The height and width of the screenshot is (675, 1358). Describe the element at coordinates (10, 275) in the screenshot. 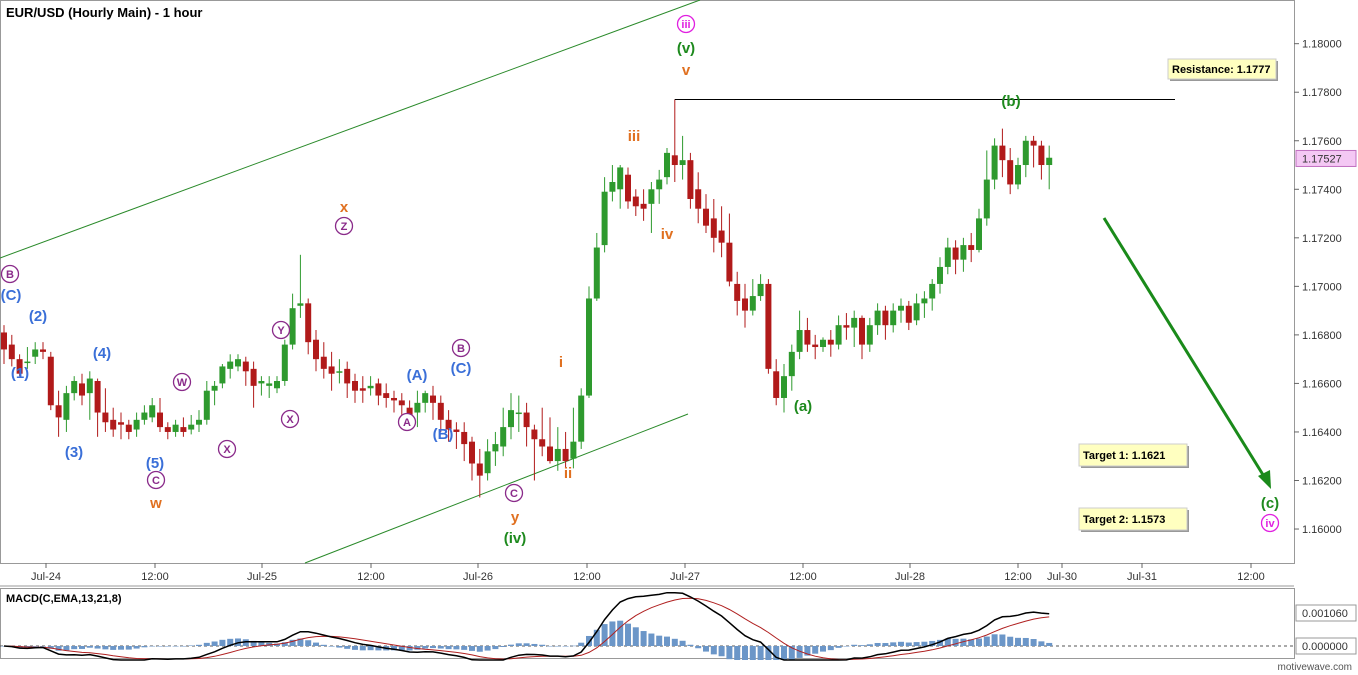

I see `circled-label-text: B` at that location.